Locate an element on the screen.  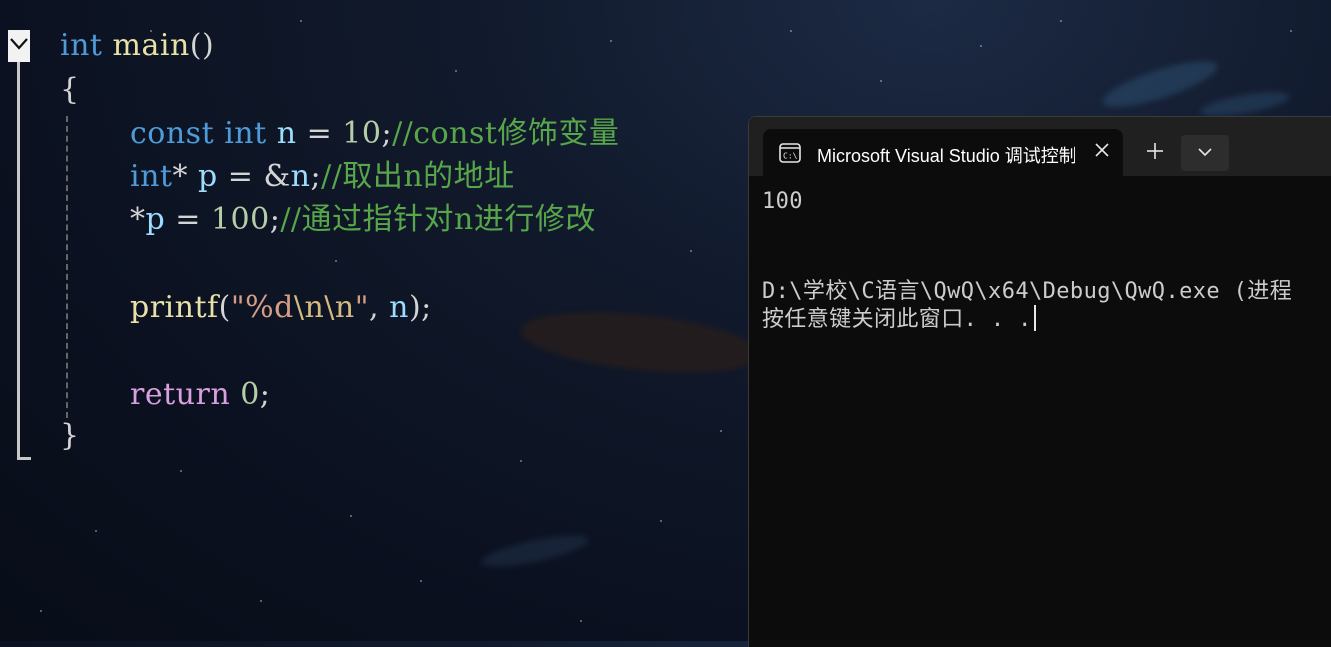
console-titlebar: C:\ Microsoft Visual Studio 调试控制台 is located at coordinates (1040, 146).